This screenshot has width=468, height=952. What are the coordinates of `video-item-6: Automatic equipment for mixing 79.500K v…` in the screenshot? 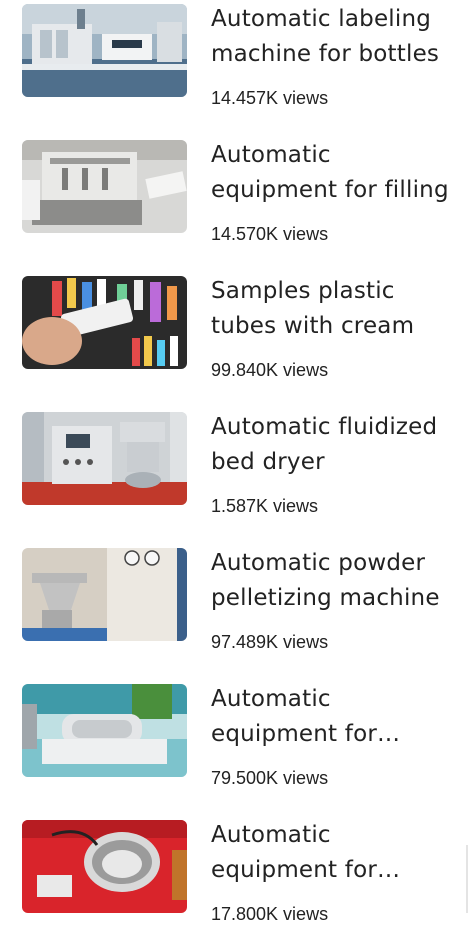 It's located at (234, 748).